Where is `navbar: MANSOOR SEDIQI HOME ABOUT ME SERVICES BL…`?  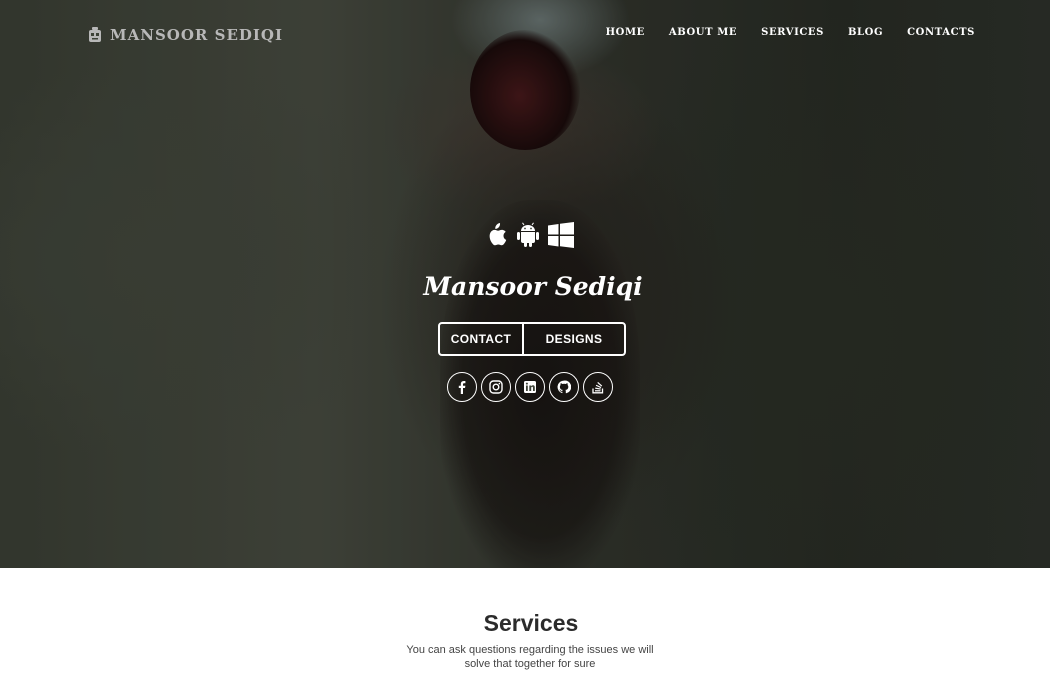 navbar: MANSOOR SEDIQI HOME ABOUT ME SERVICES BL… is located at coordinates (525, 35).